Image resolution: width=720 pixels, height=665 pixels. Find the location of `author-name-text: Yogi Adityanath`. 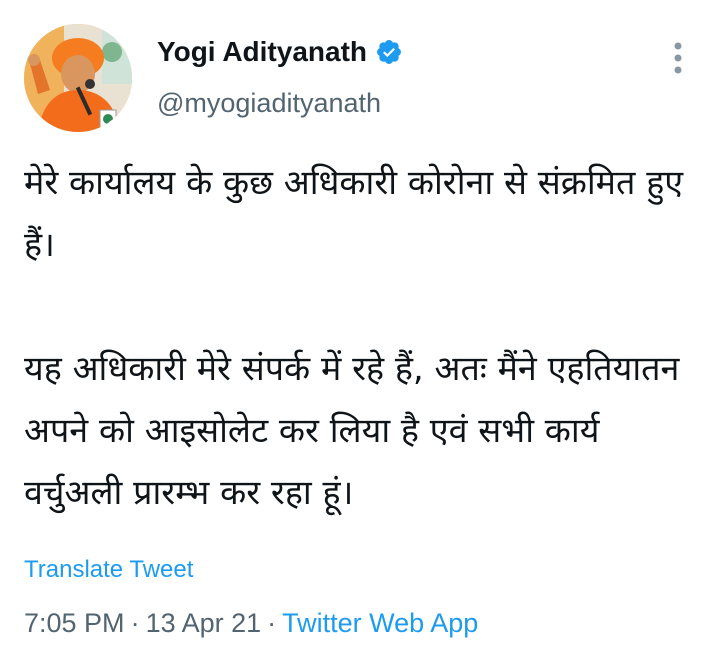

author-name-text: Yogi Adityanath is located at coordinates (262, 51).